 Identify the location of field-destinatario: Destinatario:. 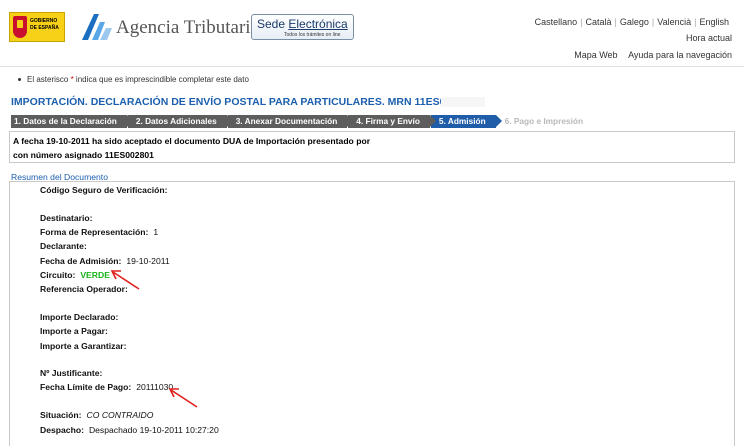
(66, 218).